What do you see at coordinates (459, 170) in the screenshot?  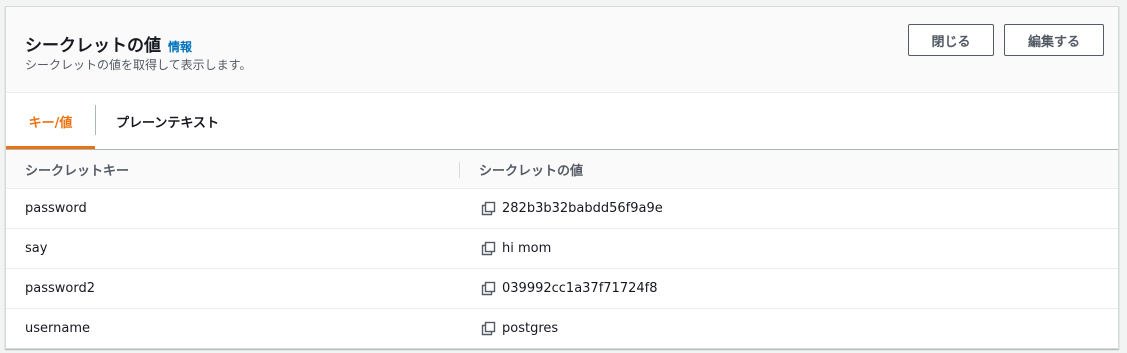 I see `column-divider` at bounding box center [459, 170].